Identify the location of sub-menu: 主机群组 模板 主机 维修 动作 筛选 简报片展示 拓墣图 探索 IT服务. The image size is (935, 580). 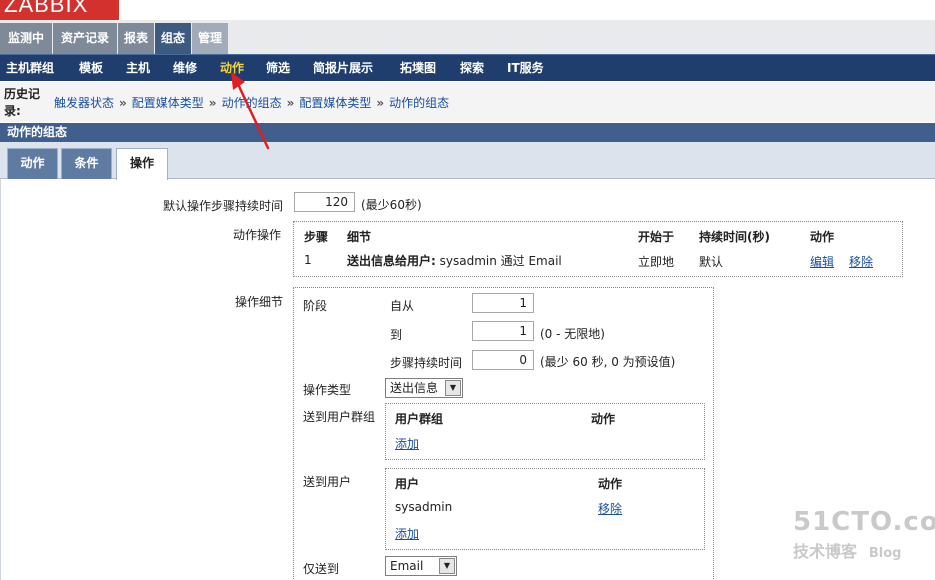
(467, 67).